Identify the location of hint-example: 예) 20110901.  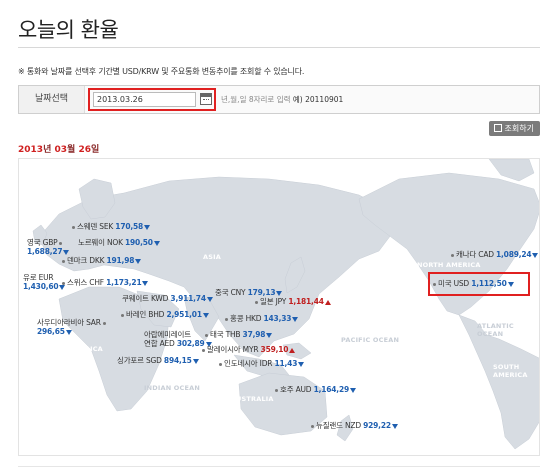
(318, 99).